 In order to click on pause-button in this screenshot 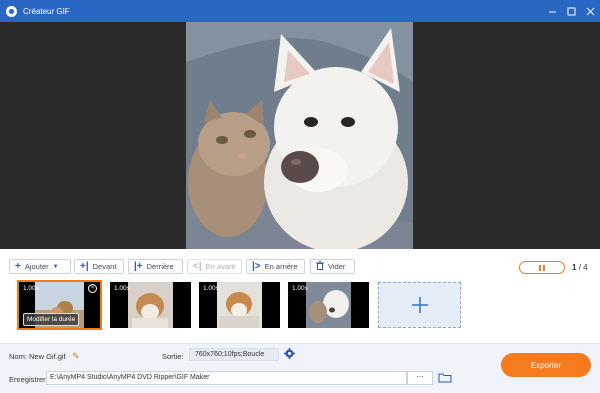, I will do `click(542, 267)`.